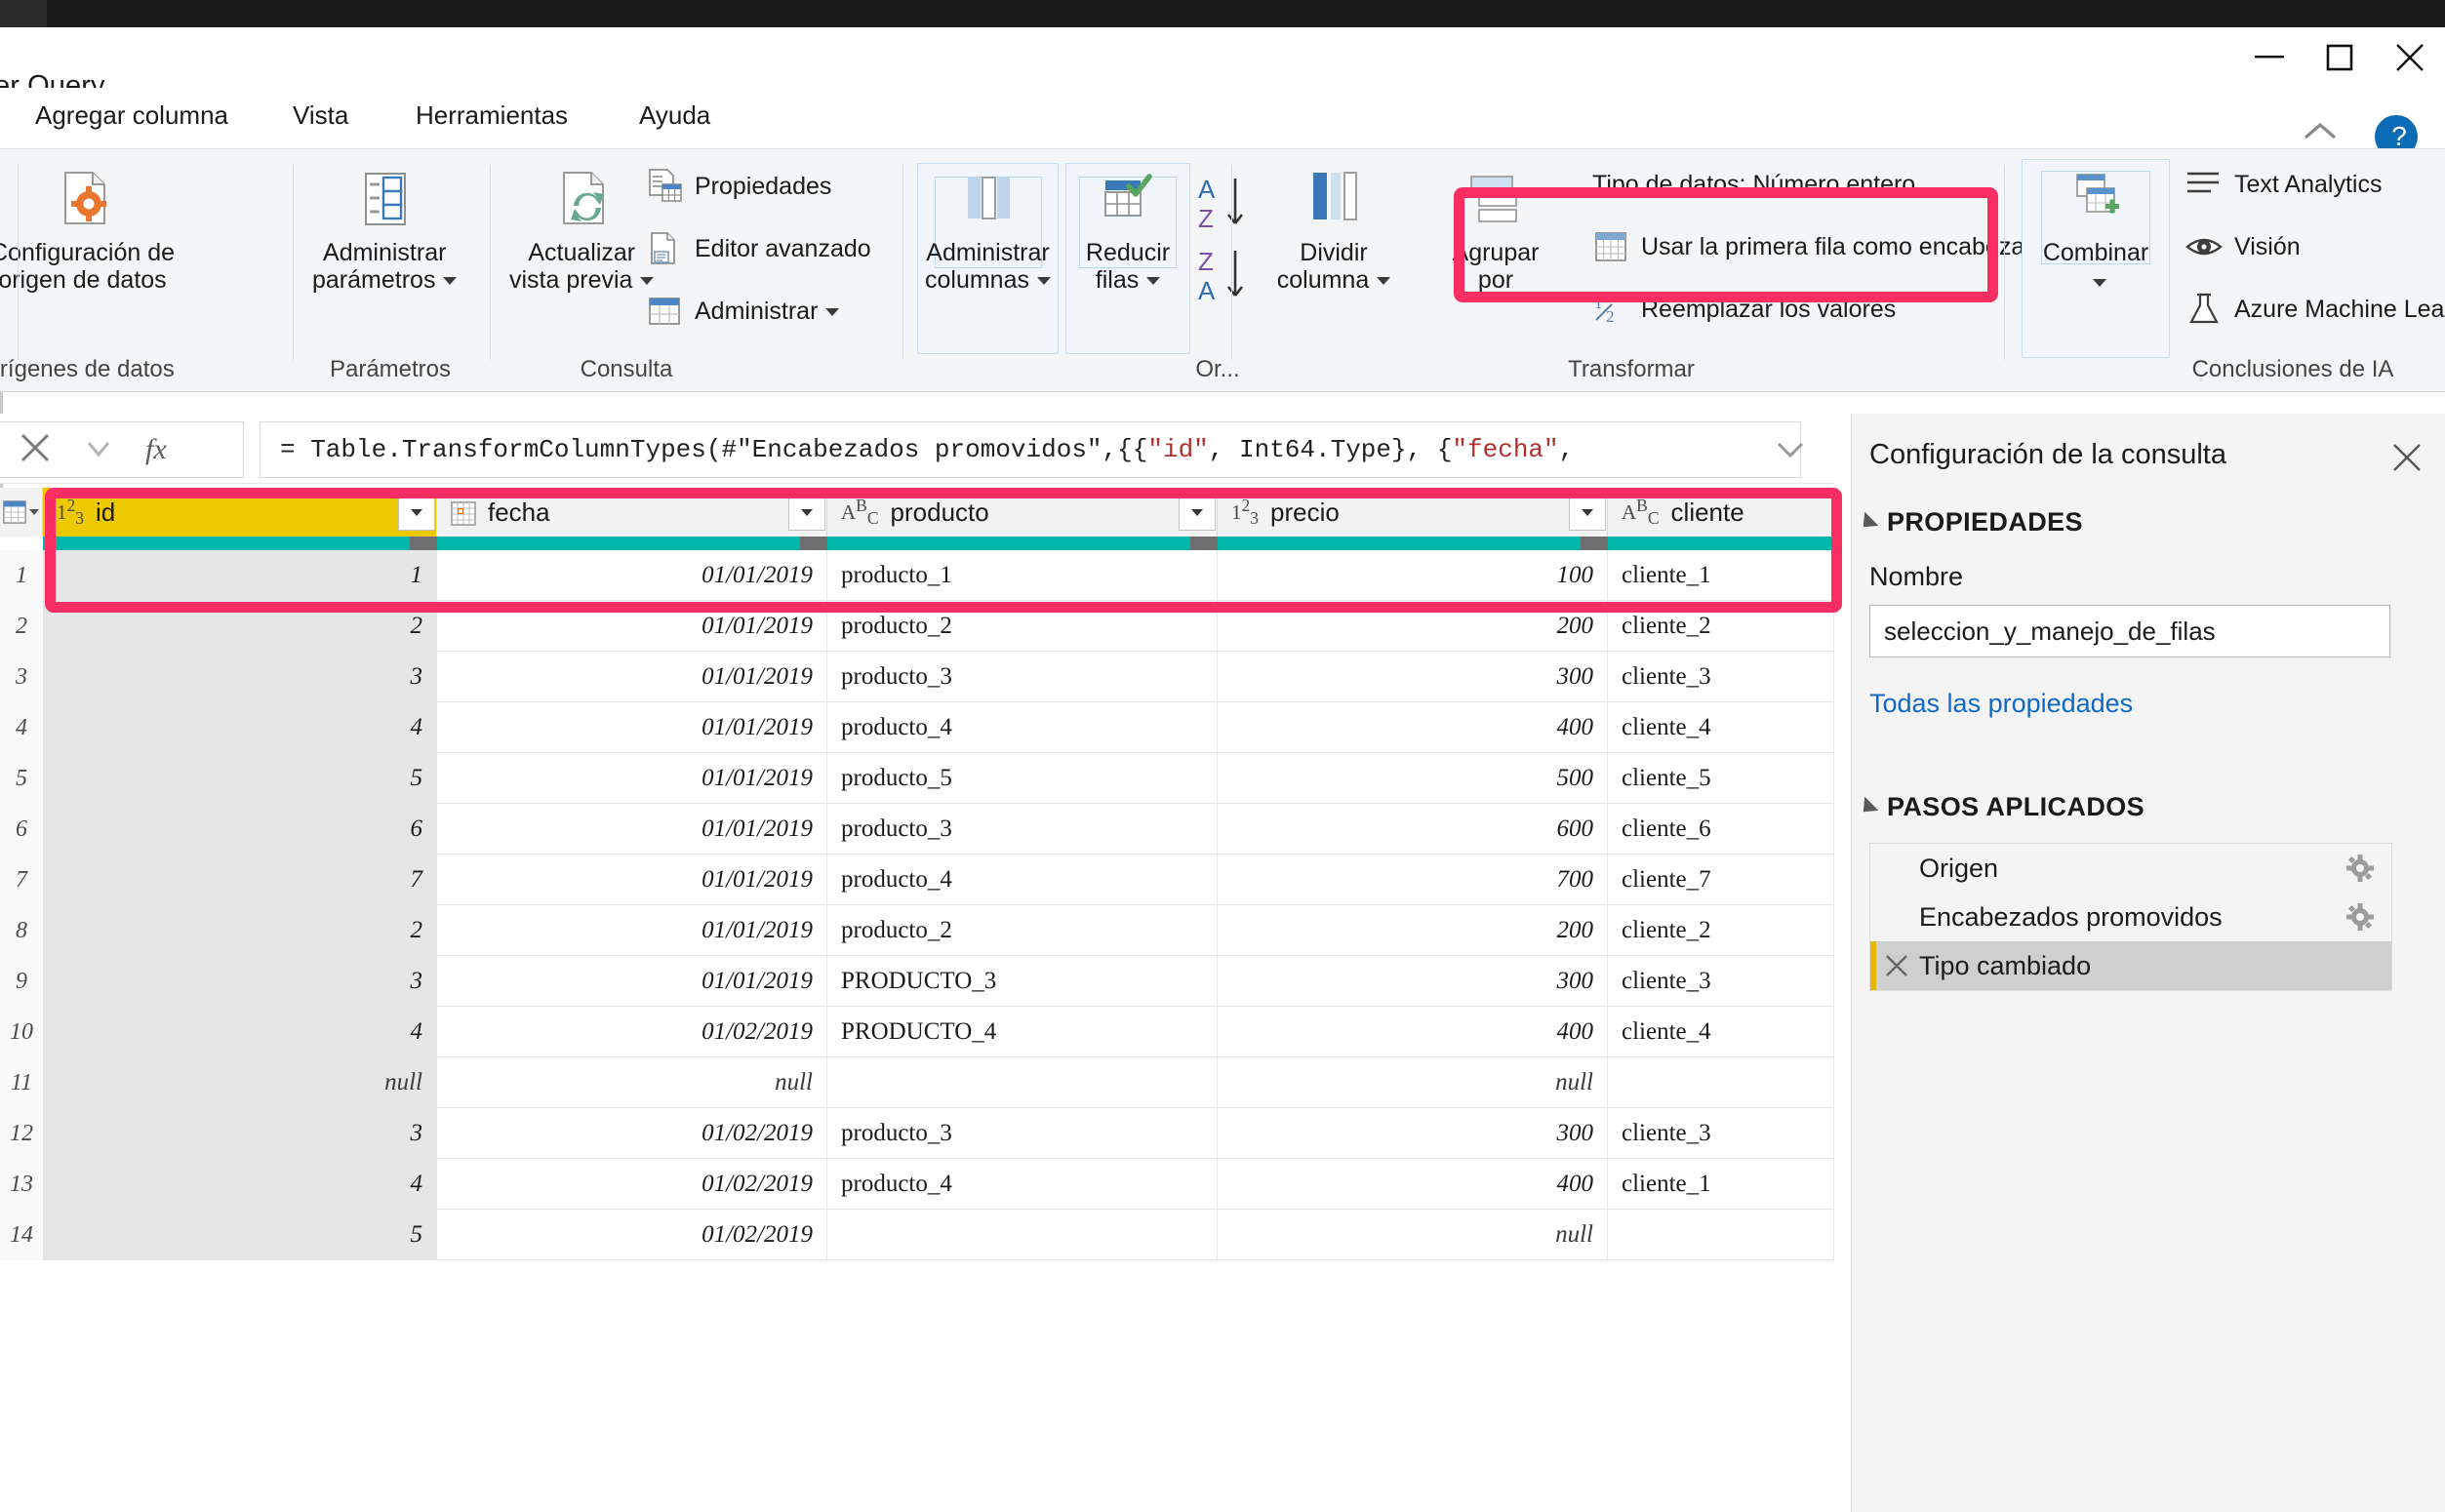 Image resolution: width=2445 pixels, height=1512 pixels. I want to click on tab-ayuda: Ayuda, so click(674, 115).